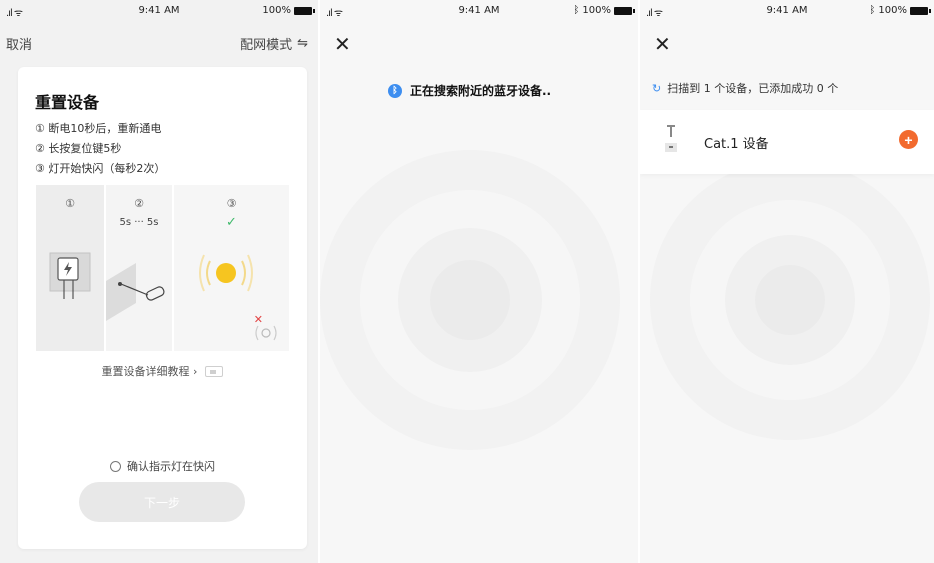 The height and width of the screenshot is (563, 934). Describe the element at coordinates (787, 142) in the screenshot. I see `device-list-item: Cat.1 设备 +` at that location.